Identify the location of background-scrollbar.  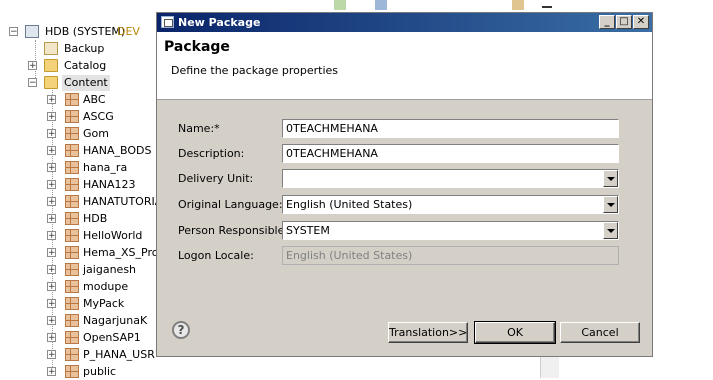
(549, 366).